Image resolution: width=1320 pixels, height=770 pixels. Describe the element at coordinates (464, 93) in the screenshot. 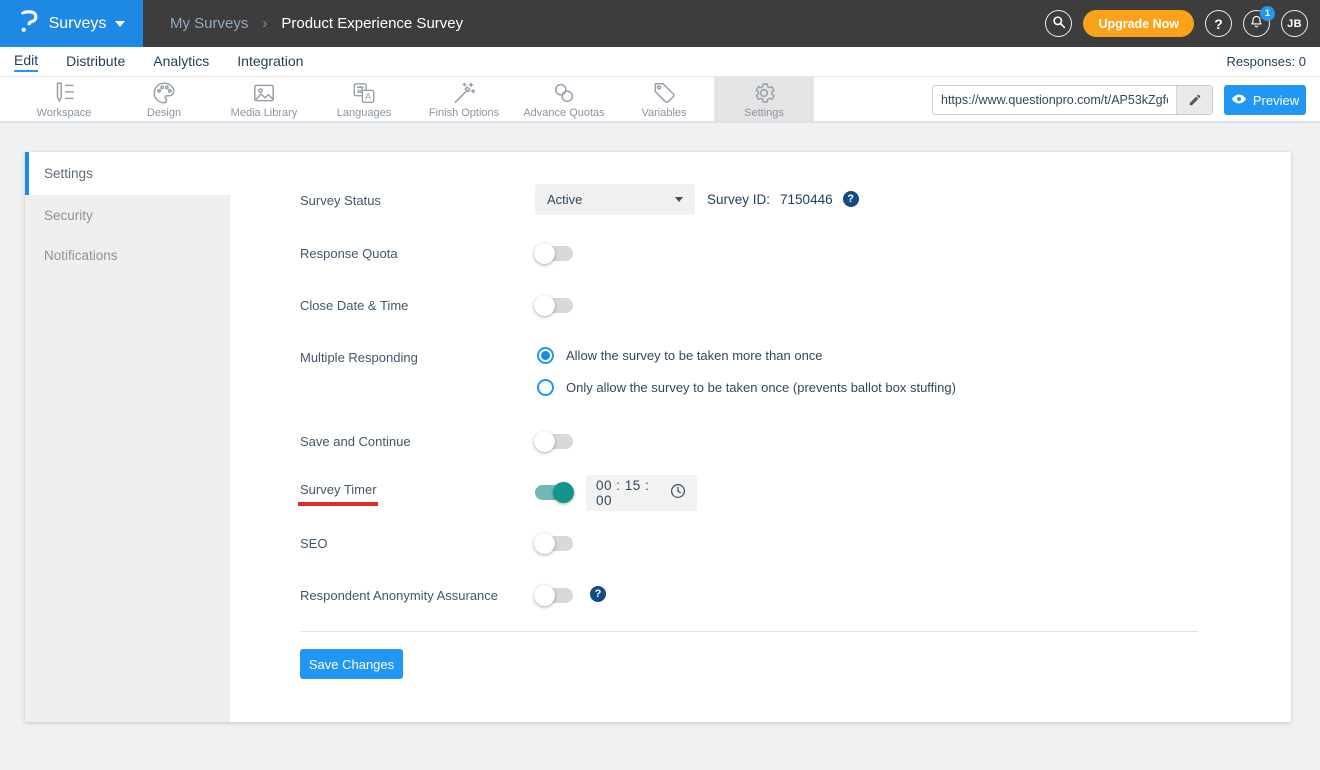

I see `finish-options-wand-icon` at that location.